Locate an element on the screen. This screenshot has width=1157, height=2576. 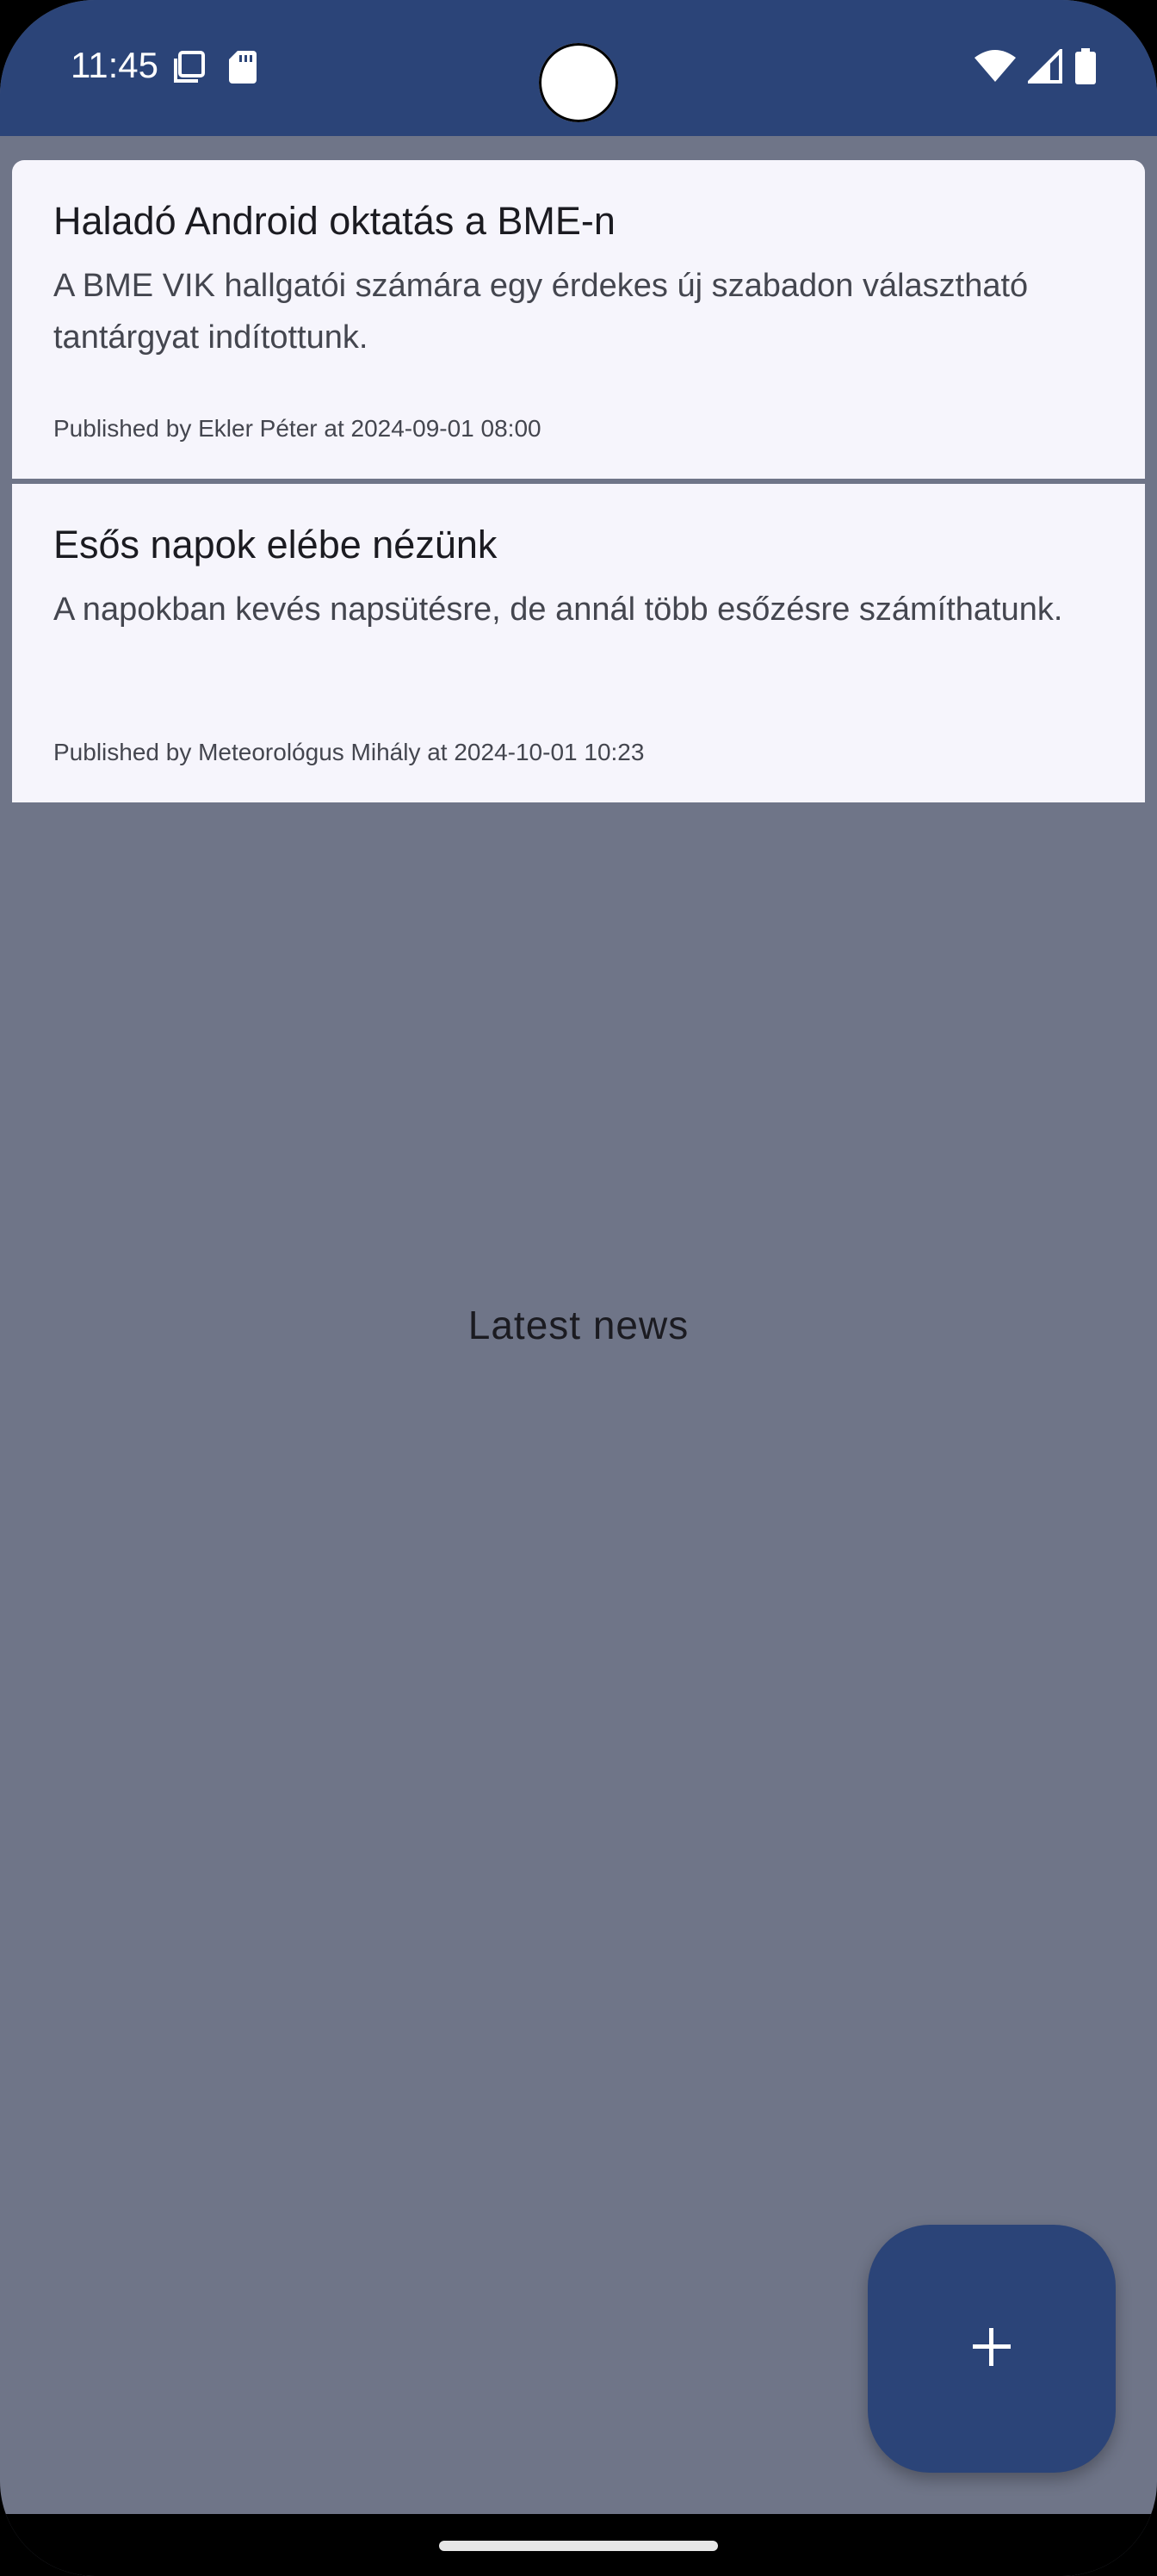
sd-card-icon is located at coordinates (243, 69).